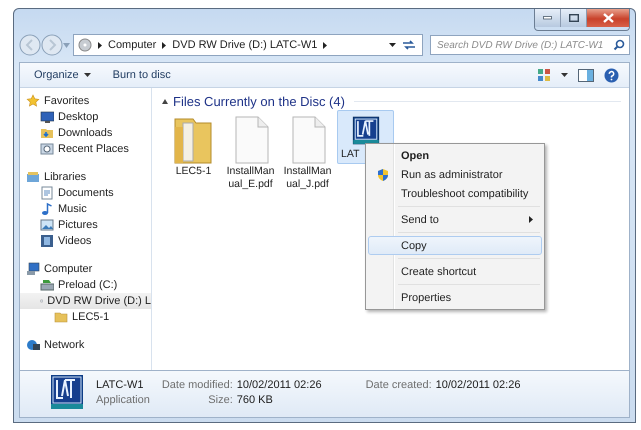 Image resolution: width=641 pixels, height=430 pixels. Describe the element at coordinates (544, 75) in the screenshot. I see `view-options-icon` at that location.